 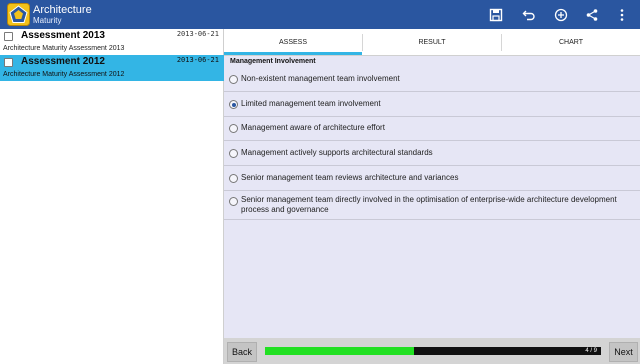 I want to click on option-label: Management aware of architecture effort, so click(x=313, y=127).